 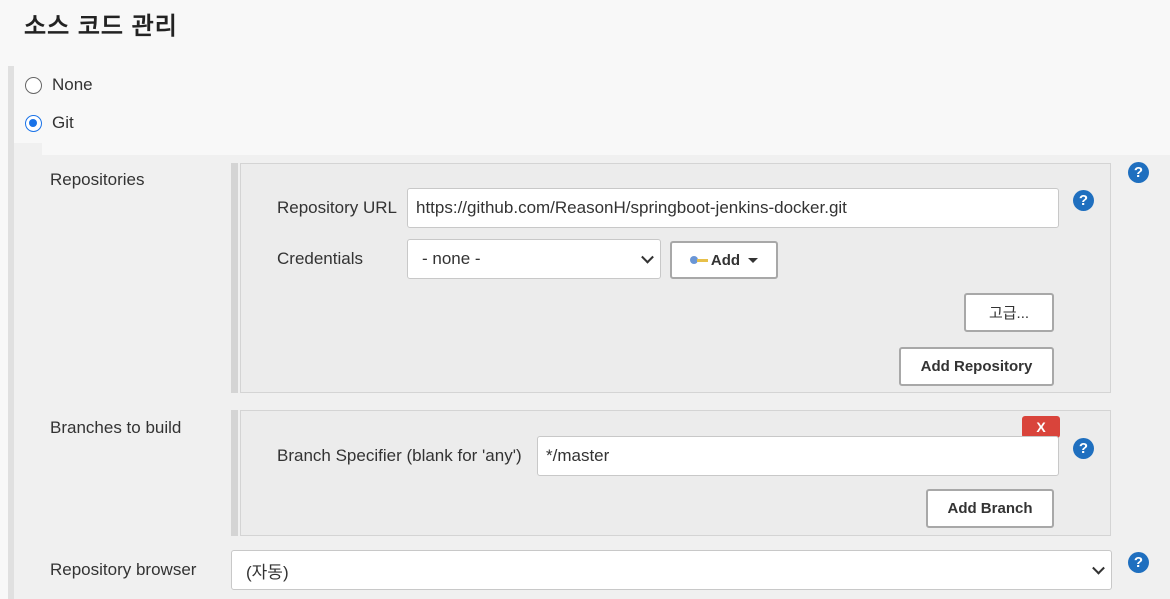 What do you see at coordinates (753, 260) in the screenshot?
I see `caret-down-icon` at bounding box center [753, 260].